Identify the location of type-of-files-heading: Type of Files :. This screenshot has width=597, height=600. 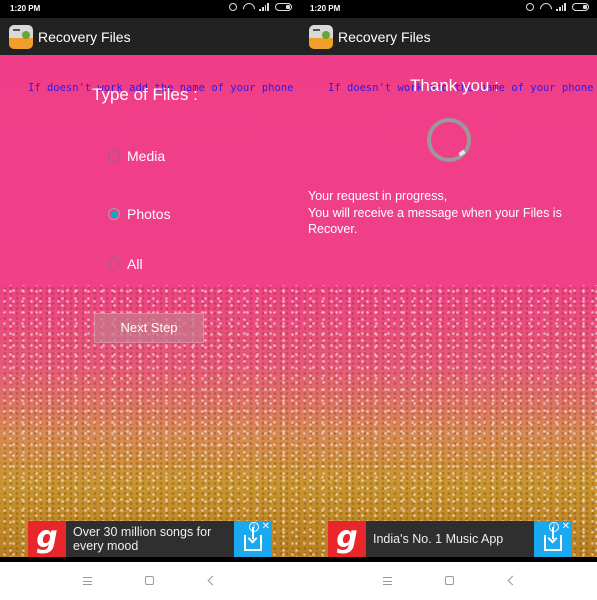
(145, 94).